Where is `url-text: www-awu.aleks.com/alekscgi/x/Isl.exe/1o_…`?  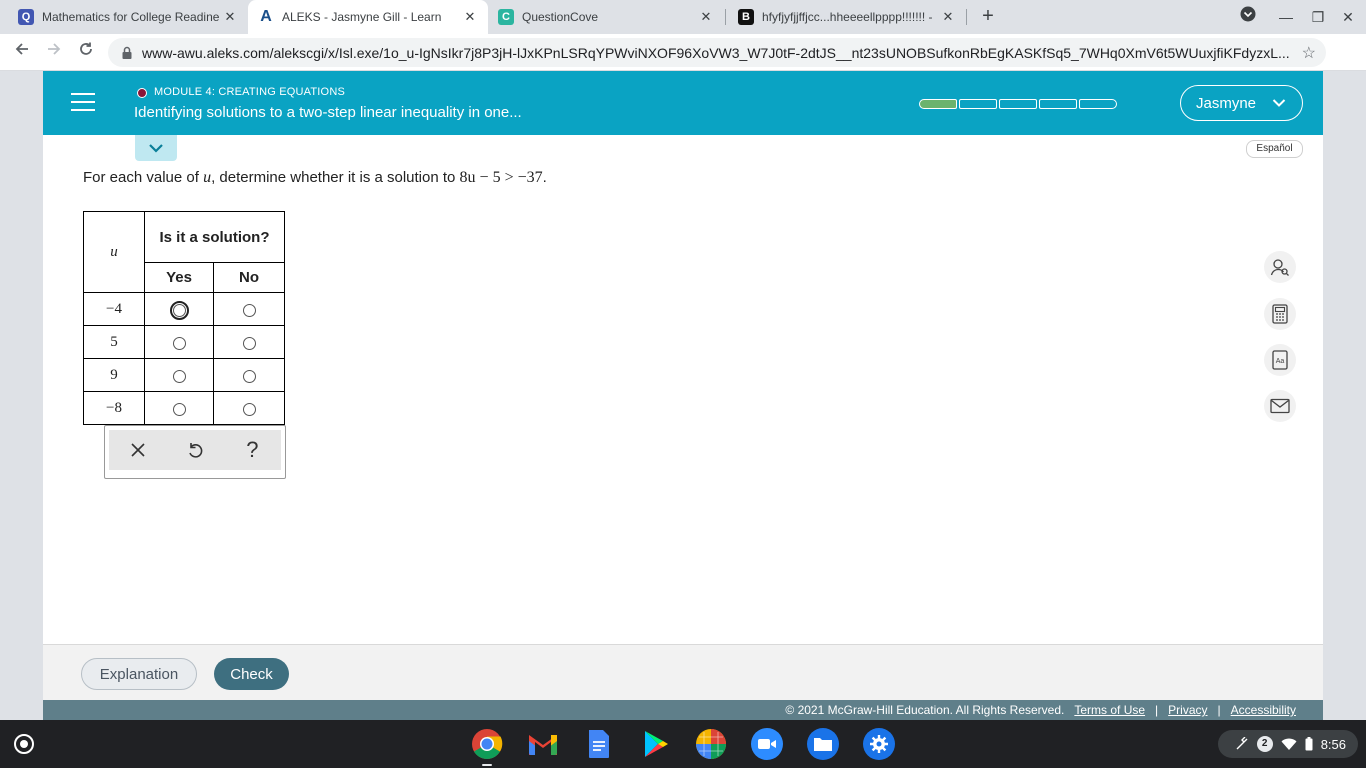 url-text: www-awu.aleks.com/alekscgi/x/Isl.exe/1o_… is located at coordinates (716, 52).